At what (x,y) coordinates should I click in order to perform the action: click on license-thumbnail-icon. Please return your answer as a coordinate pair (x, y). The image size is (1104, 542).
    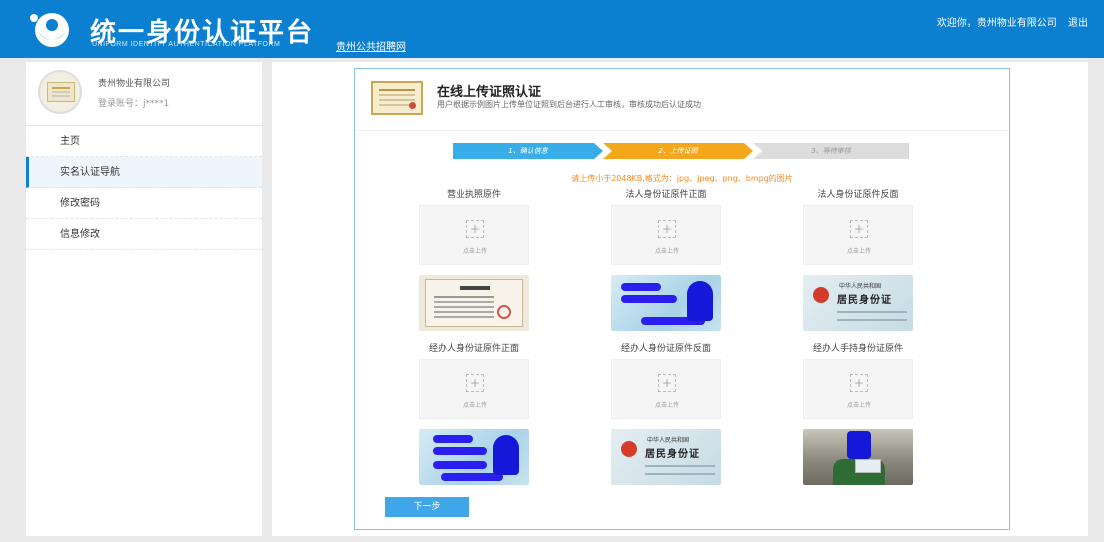
    Looking at the image, I should click on (61, 92).